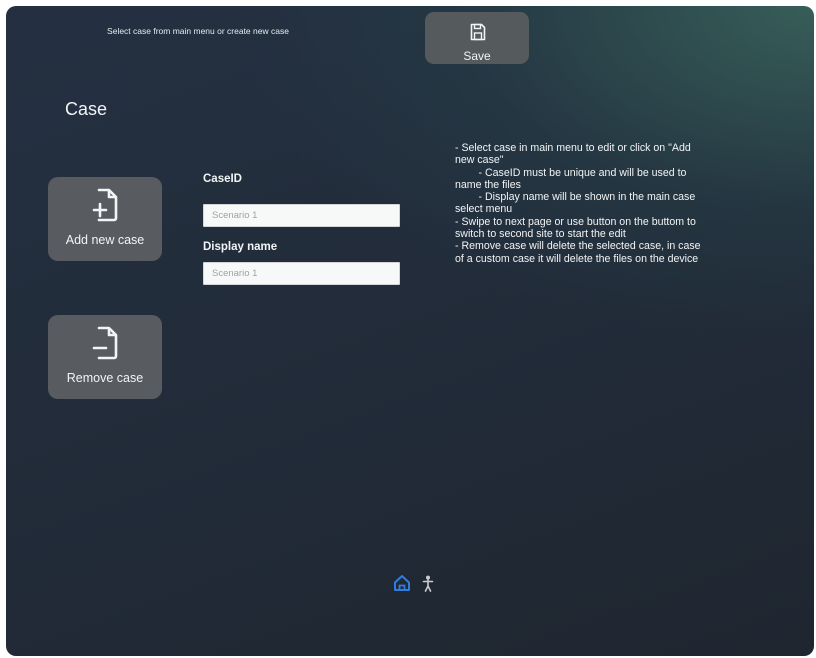 The width and height of the screenshot is (816, 658). I want to click on person-icon, so click(428, 583).